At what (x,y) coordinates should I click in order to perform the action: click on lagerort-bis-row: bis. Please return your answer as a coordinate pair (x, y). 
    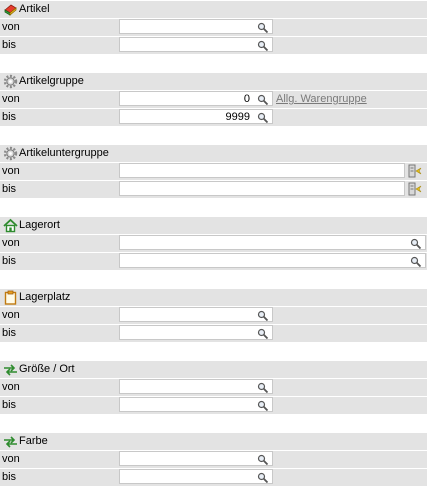
    Looking at the image, I should click on (213, 261).